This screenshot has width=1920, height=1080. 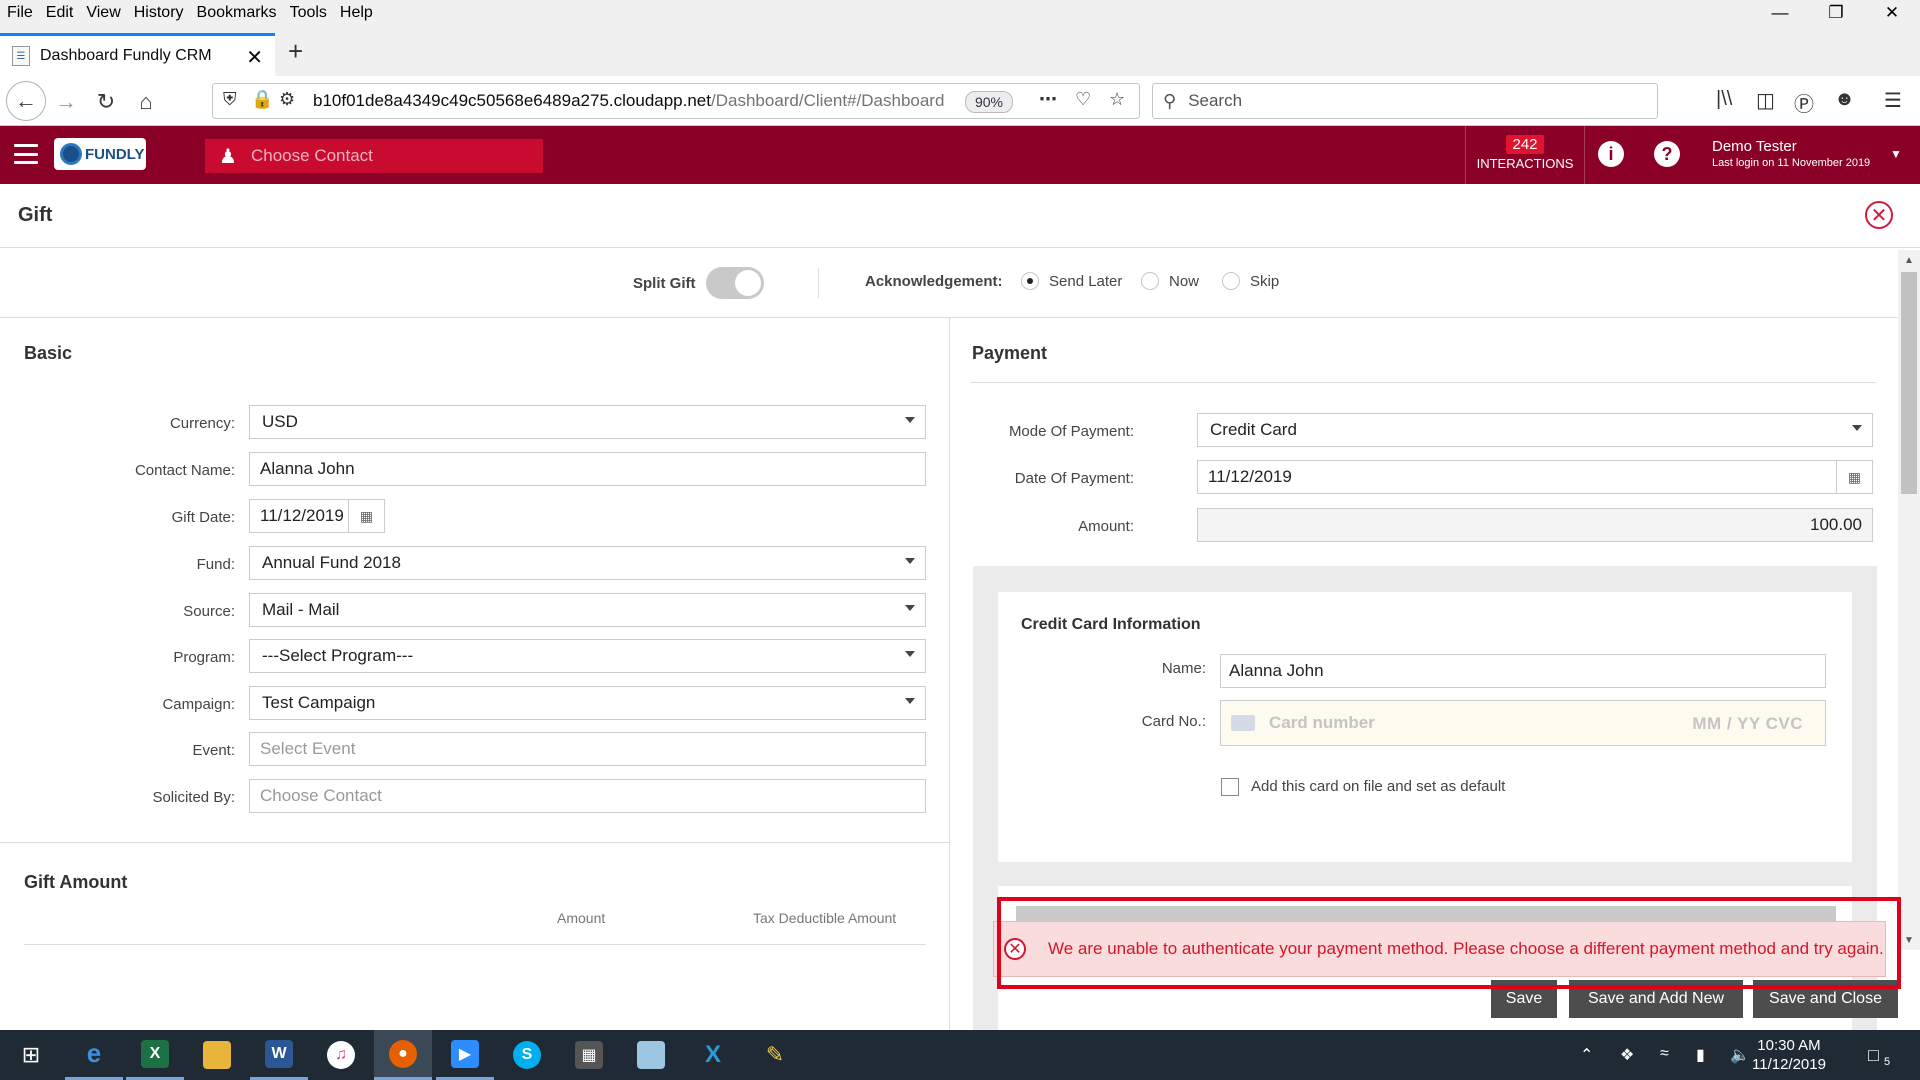 What do you see at coordinates (587, 656) in the screenshot?
I see `program-select: ---Select Program---` at bounding box center [587, 656].